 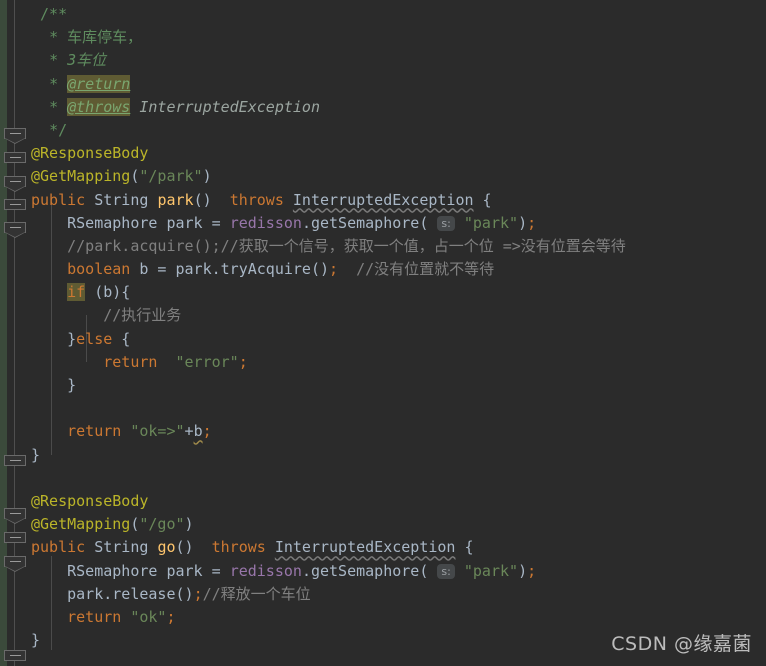 What do you see at coordinates (94, 338) in the screenshot?
I see `keyword-else: else` at bounding box center [94, 338].